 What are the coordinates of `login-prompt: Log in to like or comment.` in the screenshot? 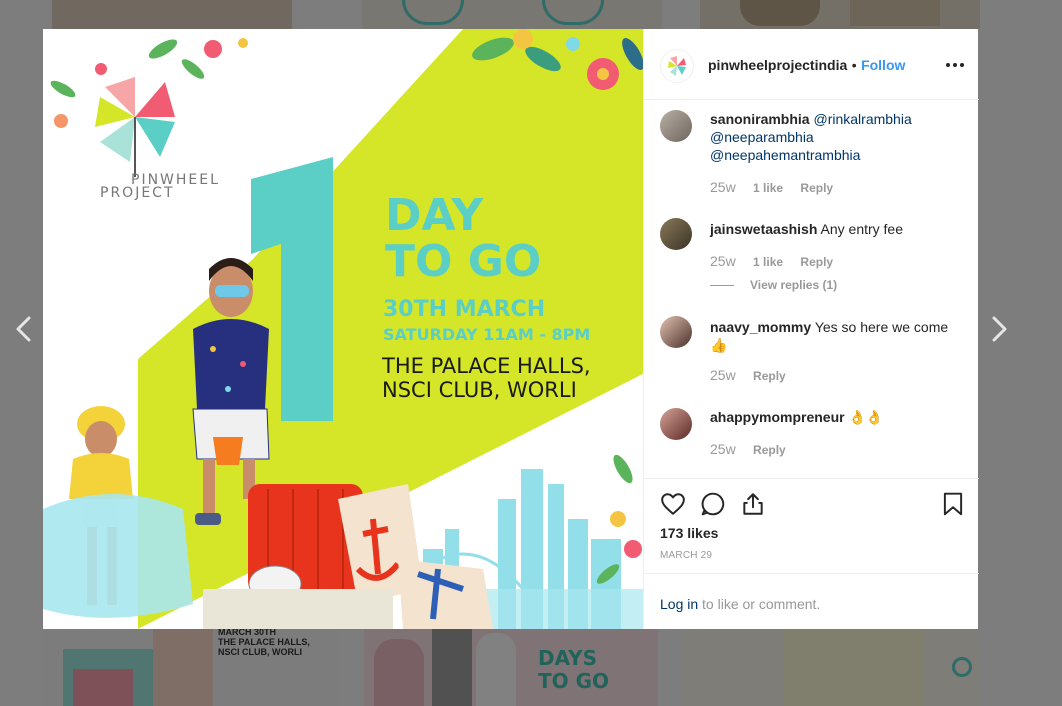 It's located at (811, 601).